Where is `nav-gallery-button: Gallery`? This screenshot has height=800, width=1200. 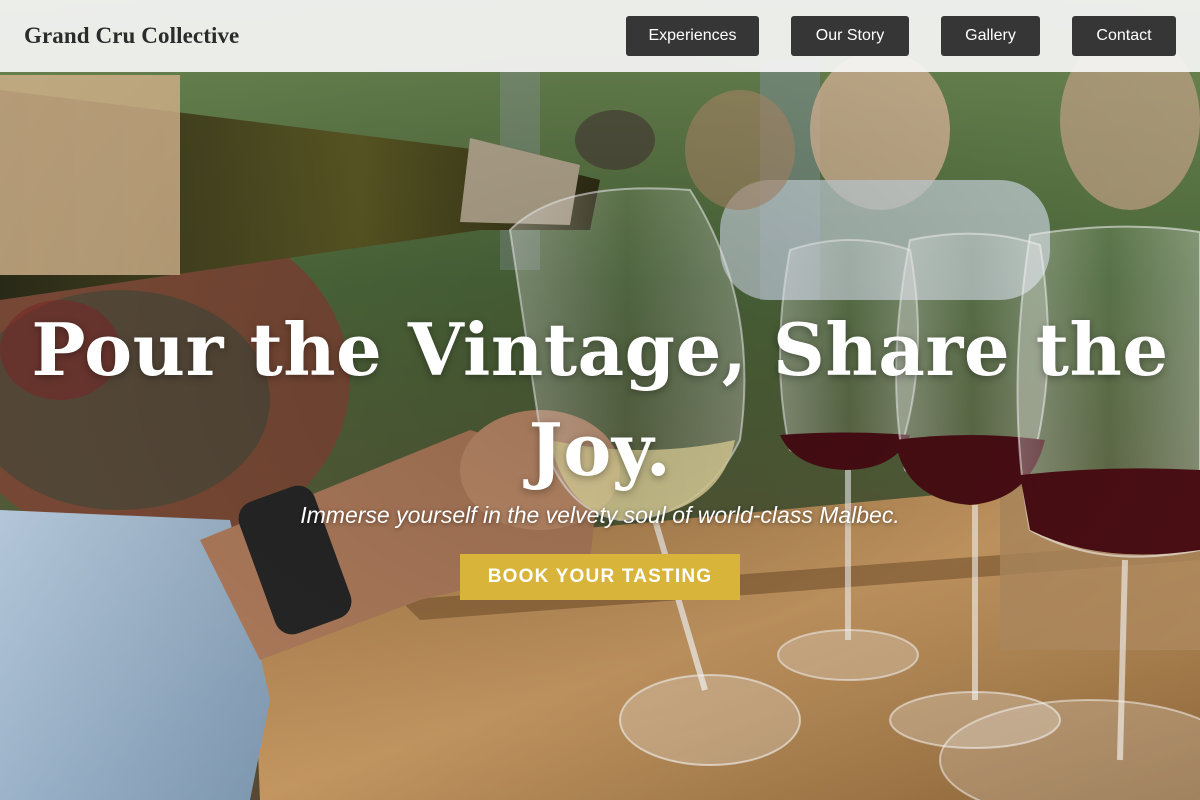
nav-gallery-button: Gallery is located at coordinates (990, 36).